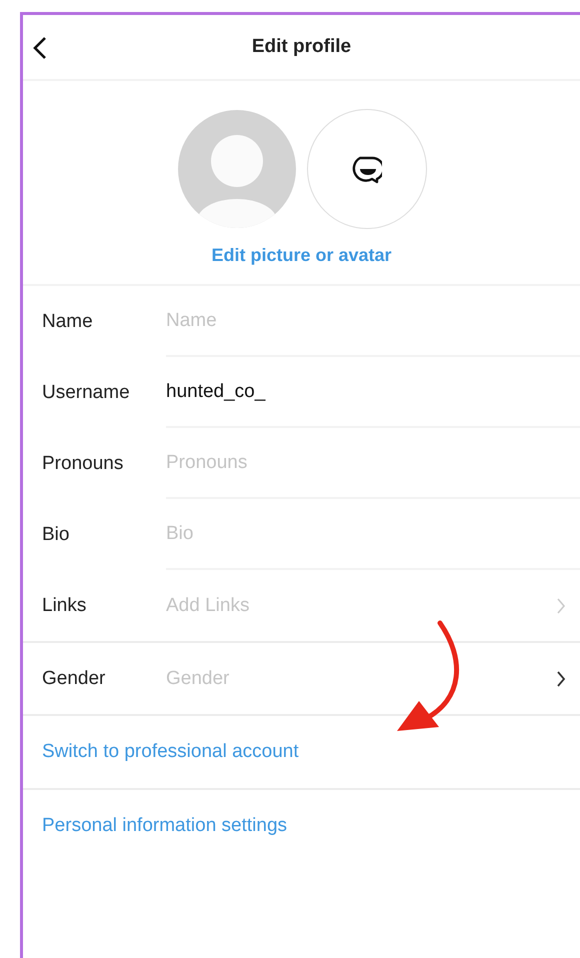 The image size is (580, 958). I want to click on input-field: Name, so click(366, 321).